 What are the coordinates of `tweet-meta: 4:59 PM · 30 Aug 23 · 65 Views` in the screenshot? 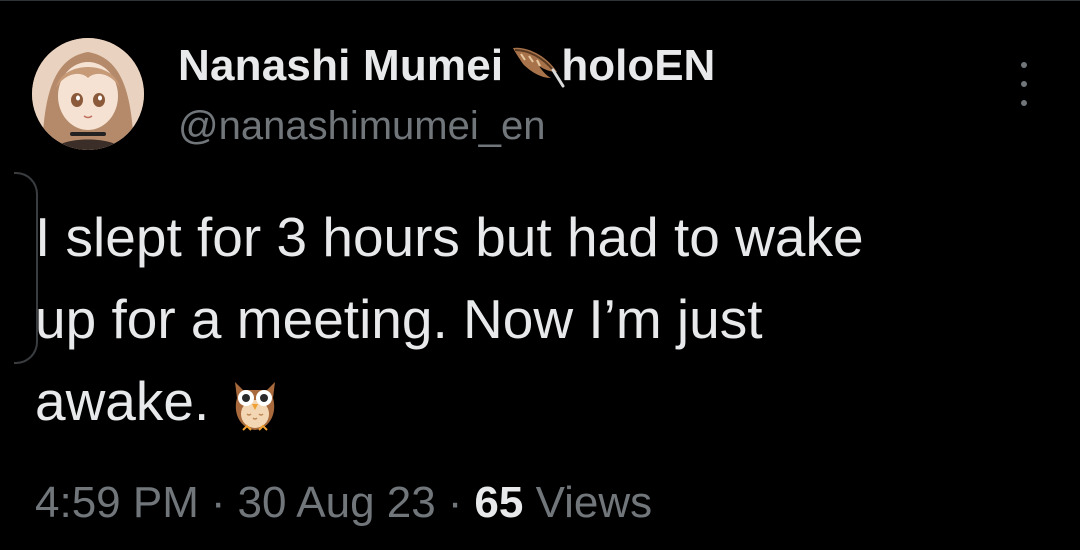 It's located at (343, 503).